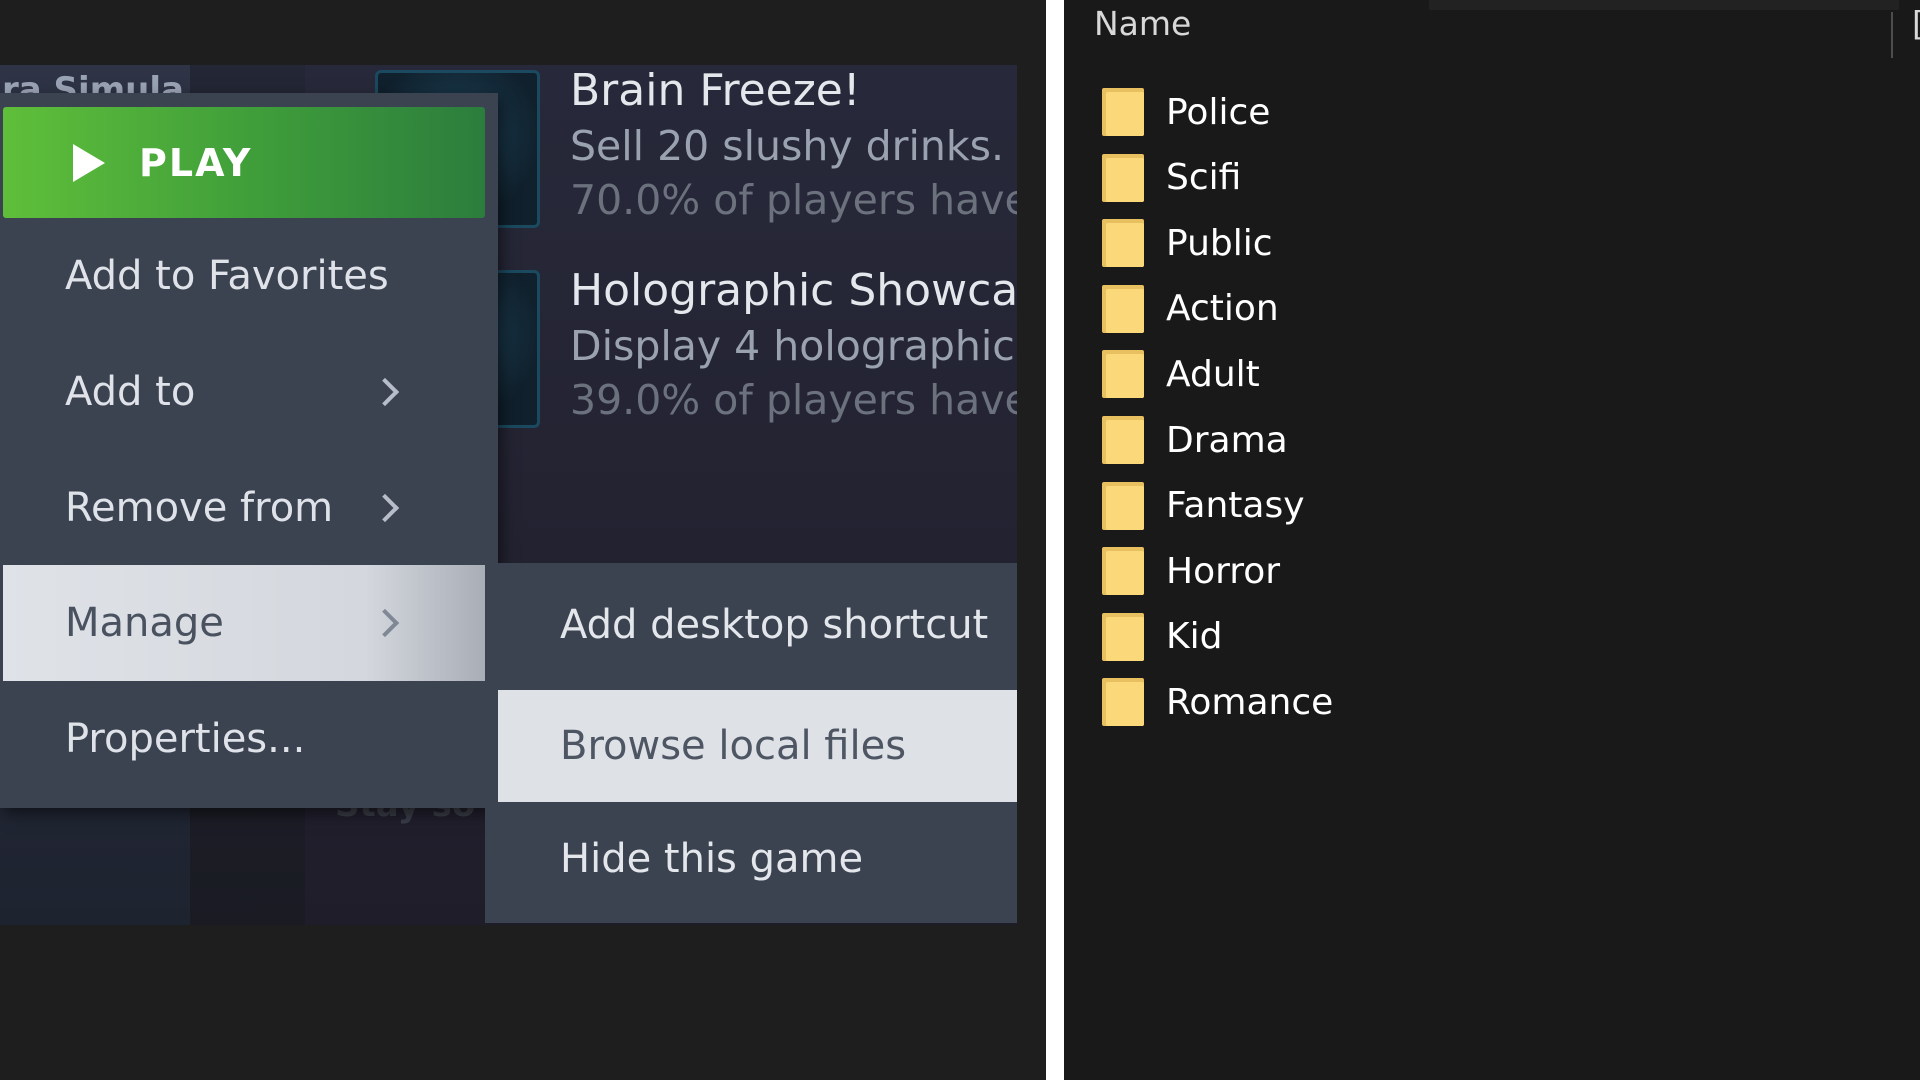 The width and height of the screenshot is (1920, 1080). What do you see at coordinates (1227, 440) in the screenshot?
I see `folder-name: Drama` at bounding box center [1227, 440].